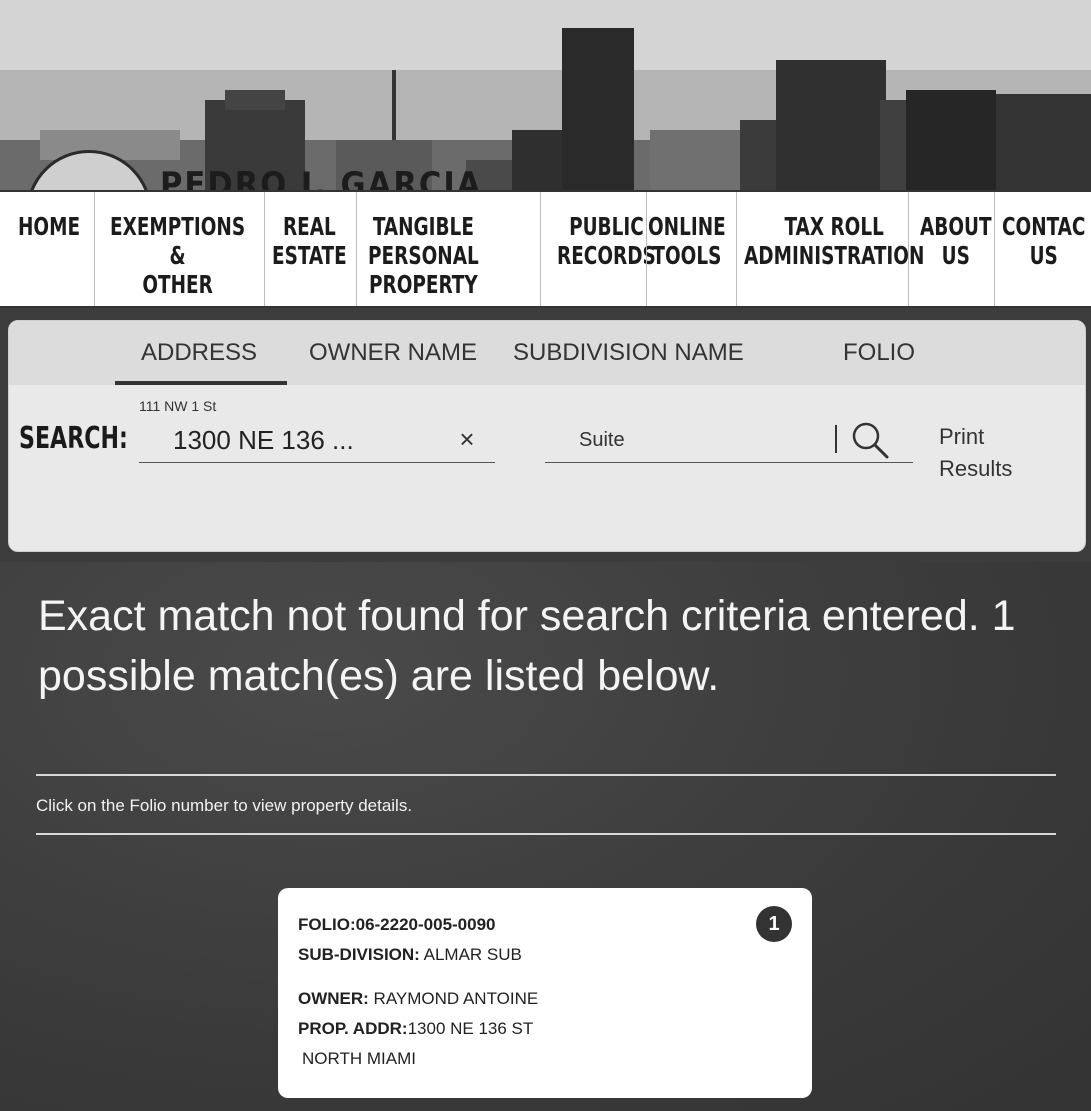  I want to click on search-icon, so click(870, 440).